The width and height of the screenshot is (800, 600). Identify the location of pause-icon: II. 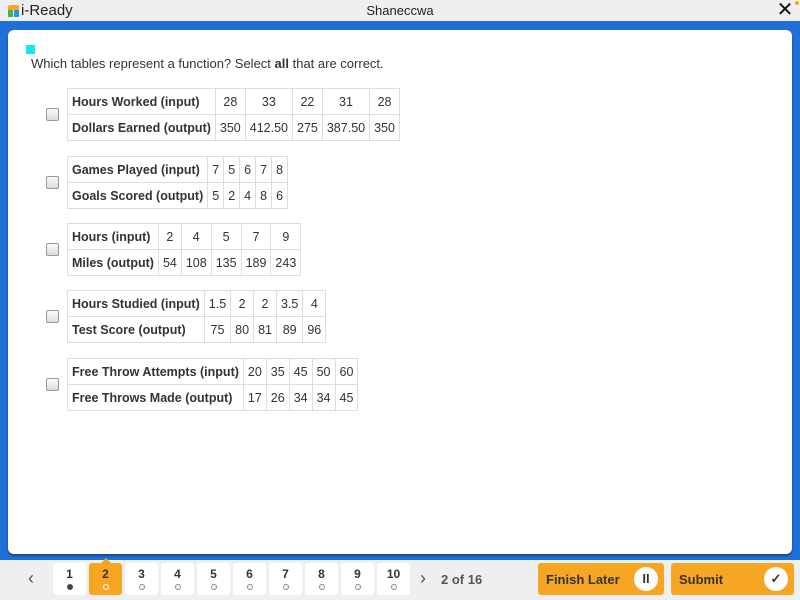
(646, 579).